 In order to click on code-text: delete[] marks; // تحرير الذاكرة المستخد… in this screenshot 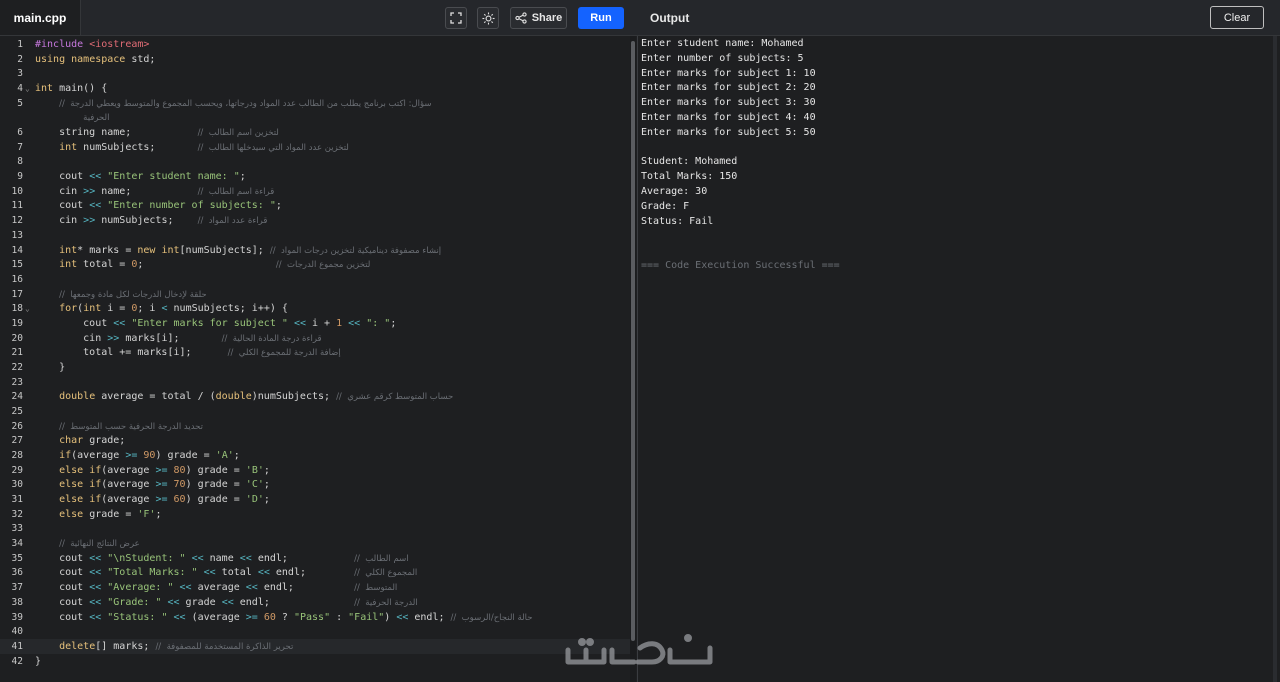, I will do `click(176, 646)`.